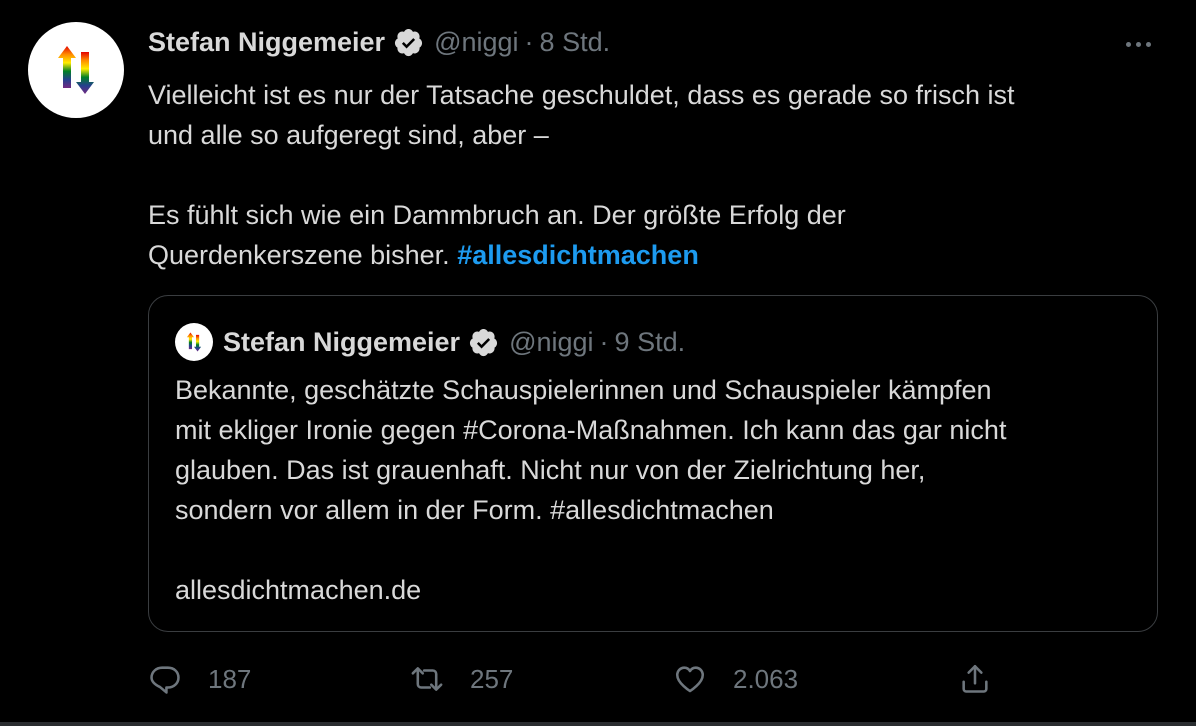 Image resolution: width=1196 pixels, height=726 pixels. What do you see at coordinates (461, 679) in the screenshot?
I see `retweet-button: 257` at bounding box center [461, 679].